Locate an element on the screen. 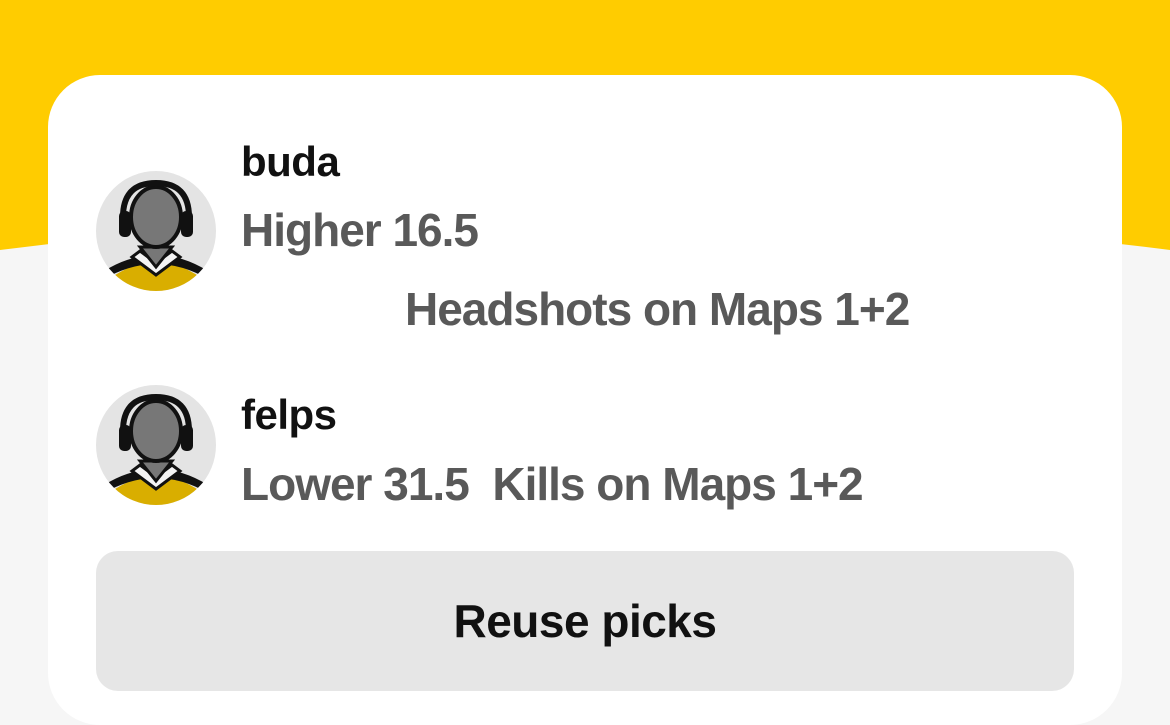 This screenshot has width=1170, height=725. pick-line-value: 16.5 is located at coordinates (435, 230).